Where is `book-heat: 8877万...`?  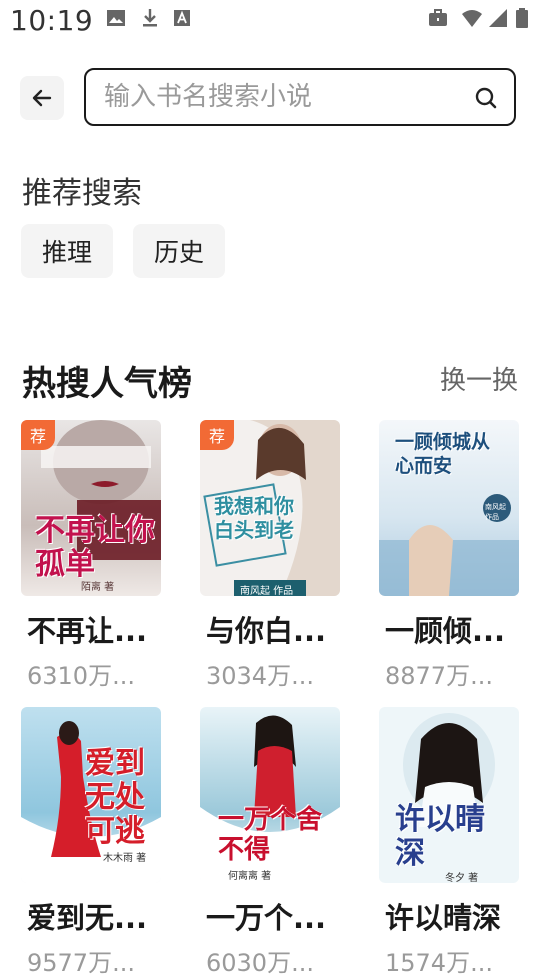 book-heat: 8877万... is located at coordinates (439, 676).